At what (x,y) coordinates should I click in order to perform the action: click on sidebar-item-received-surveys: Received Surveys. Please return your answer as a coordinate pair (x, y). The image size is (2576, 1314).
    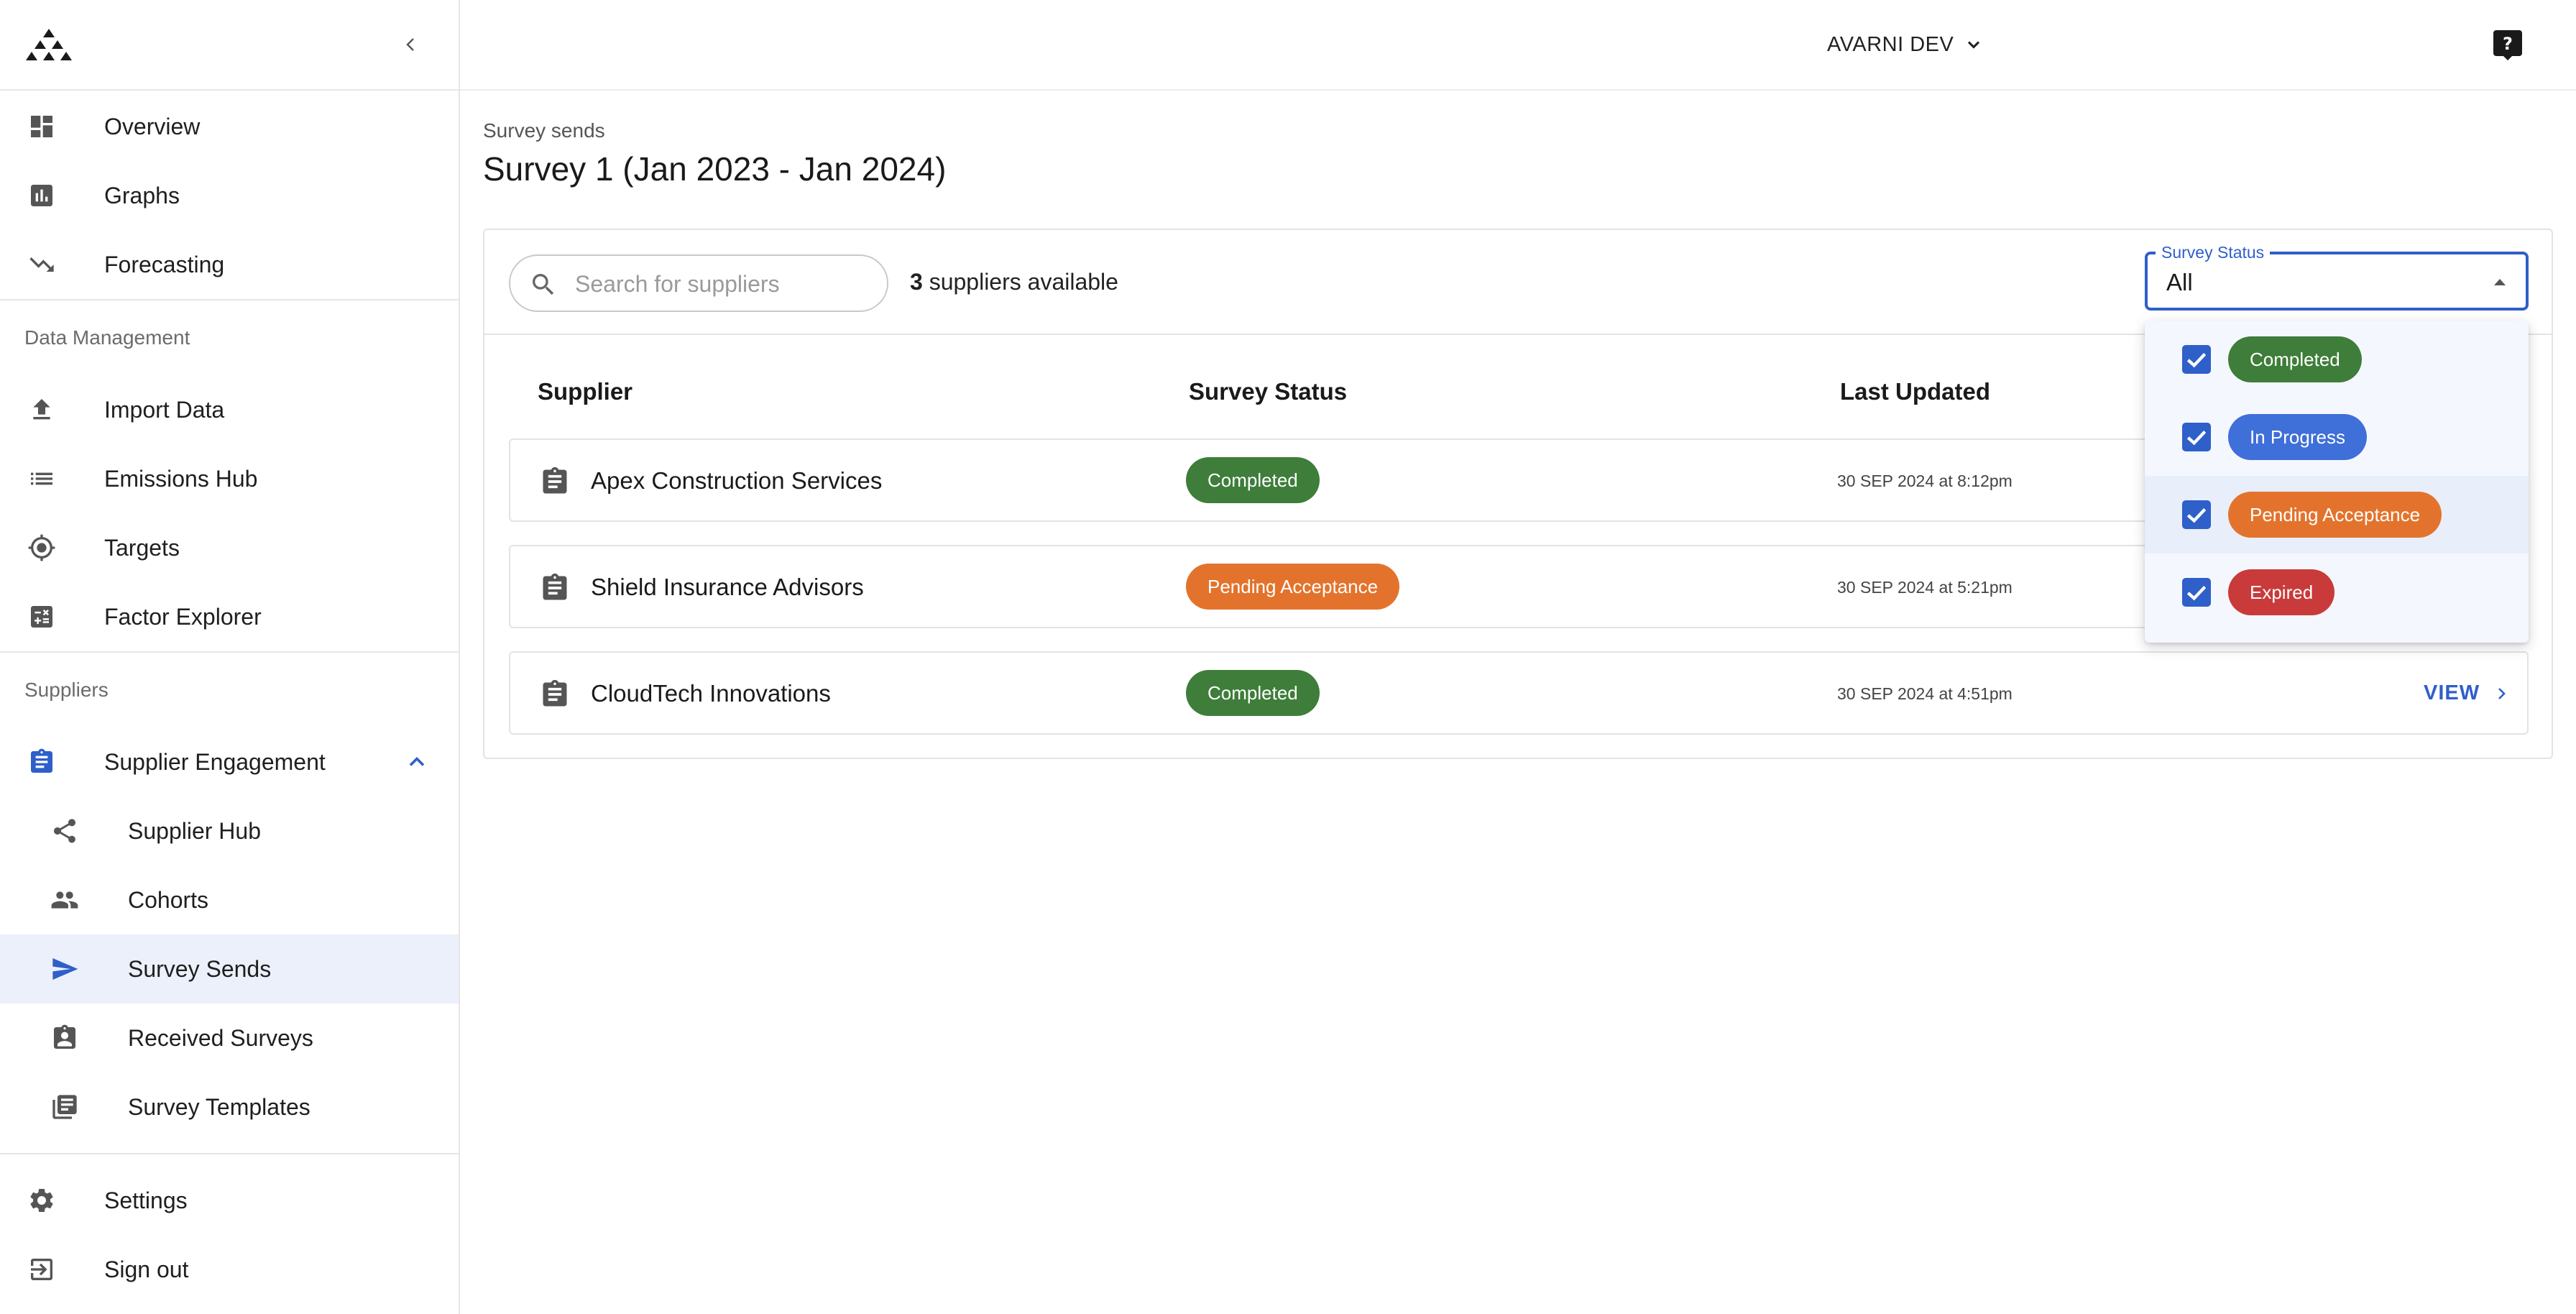
    Looking at the image, I should click on (229, 1037).